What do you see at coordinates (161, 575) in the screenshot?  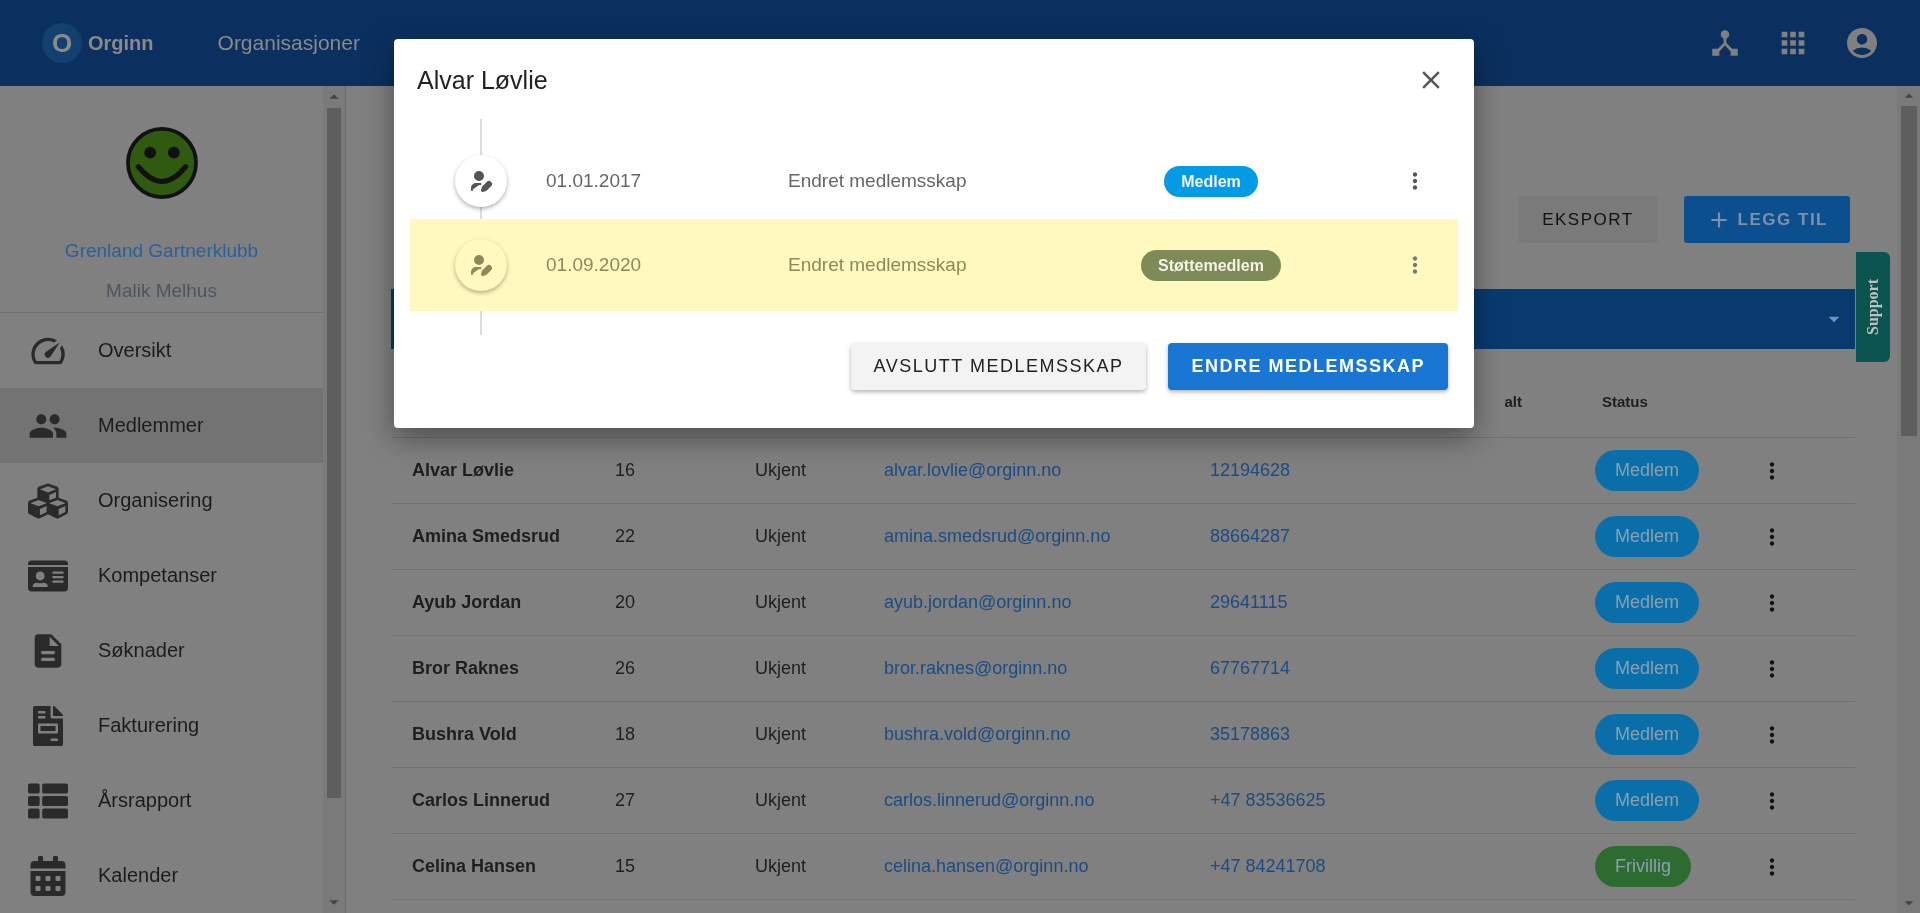 I see `sidebar-item: Kompetanser` at bounding box center [161, 575].